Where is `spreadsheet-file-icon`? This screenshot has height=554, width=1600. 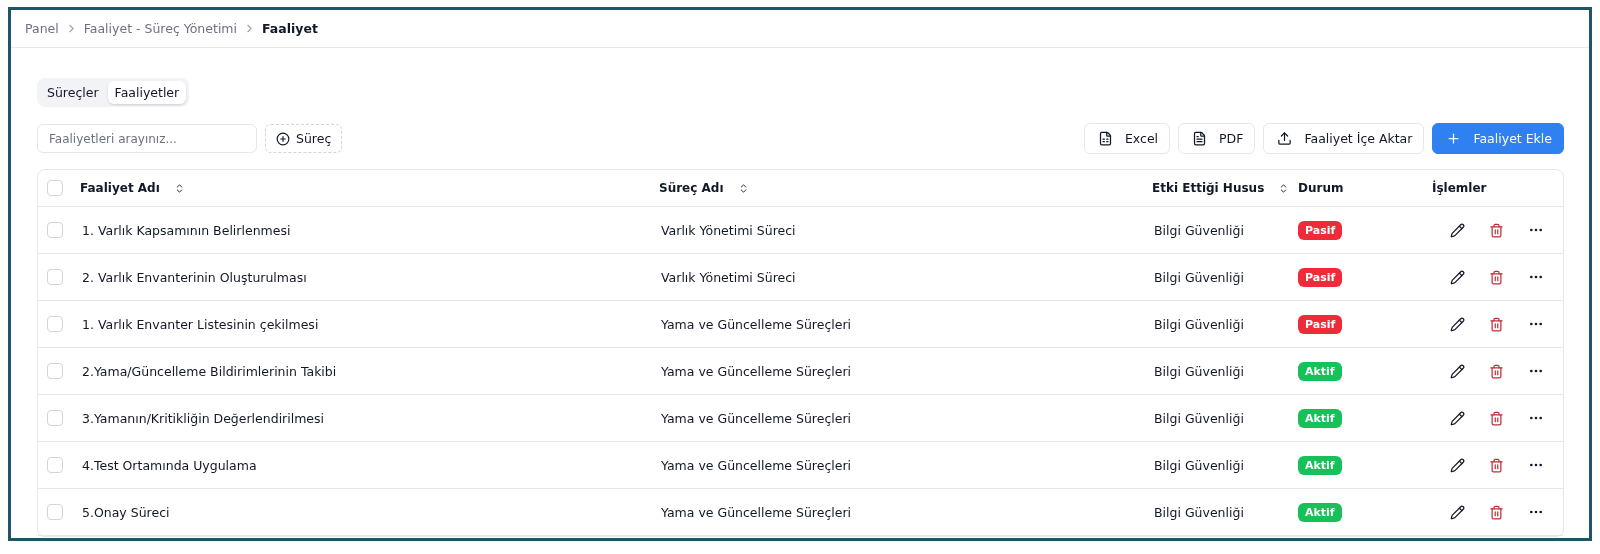 spreadsheet-file-icon is located at coordinates (1105, 138).